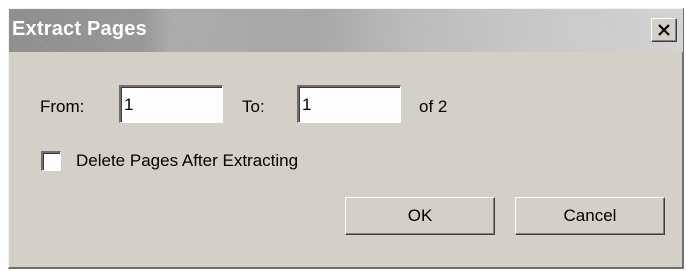 This screenshot has height=271, width=686. Describe the element at coordinates (79, 29) in the screenshot. I see `dialog-title: Extract Pages` at that location.